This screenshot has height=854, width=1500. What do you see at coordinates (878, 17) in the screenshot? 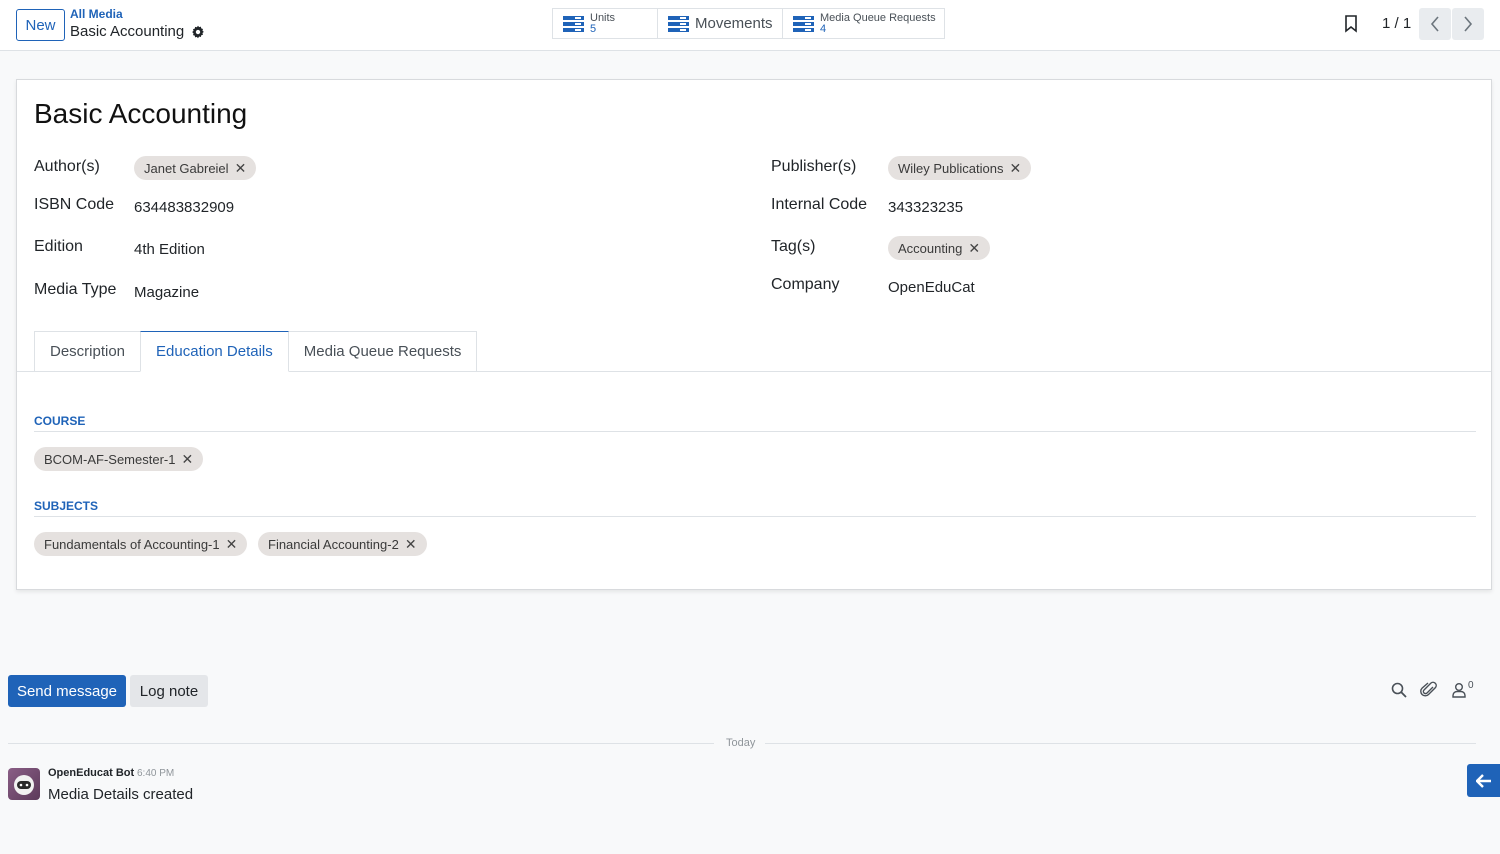
I see `media-queue-requests-label: Media Queue Requests` at bounding box center [878, 17].